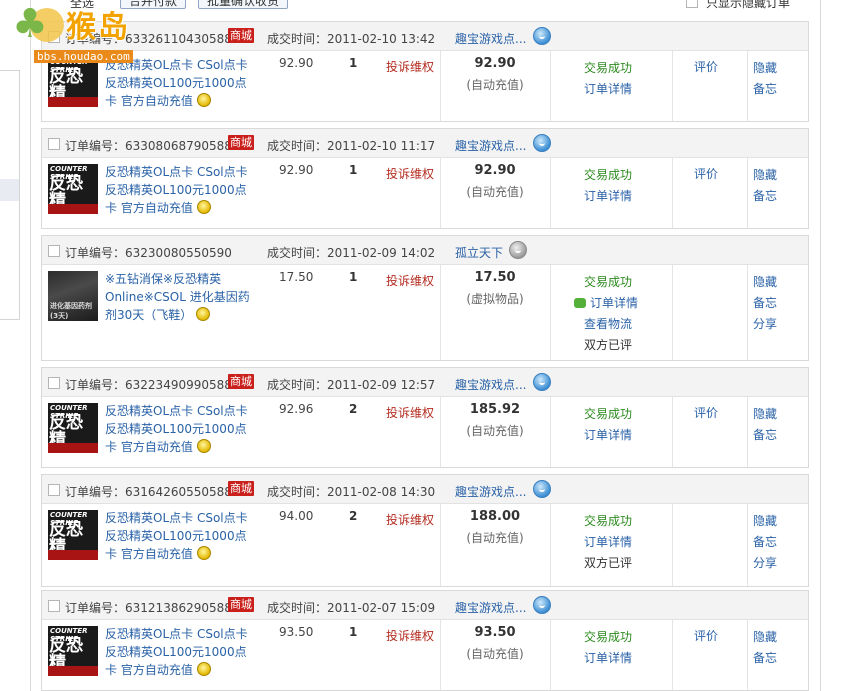 The height and width of the screenshot is (691, 865). Describe the element at coordinates (611, 324) in the screenshot. I see `order-status-link: 查看物流` at that location.